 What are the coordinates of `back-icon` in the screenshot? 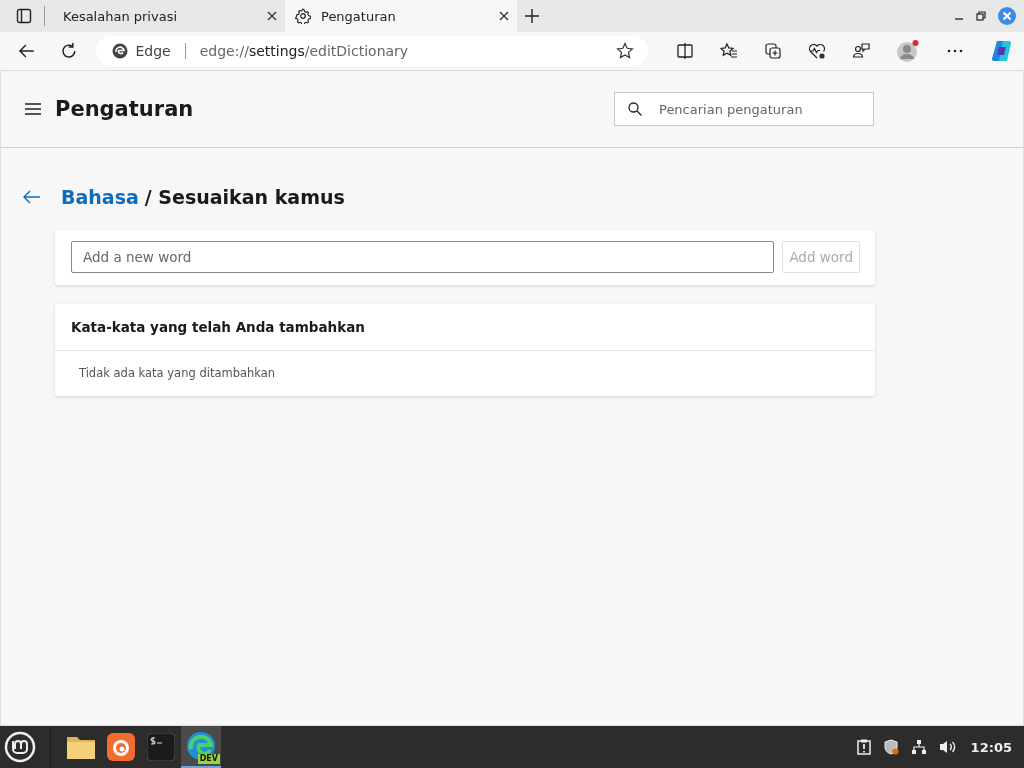 It's located at (27, 51).